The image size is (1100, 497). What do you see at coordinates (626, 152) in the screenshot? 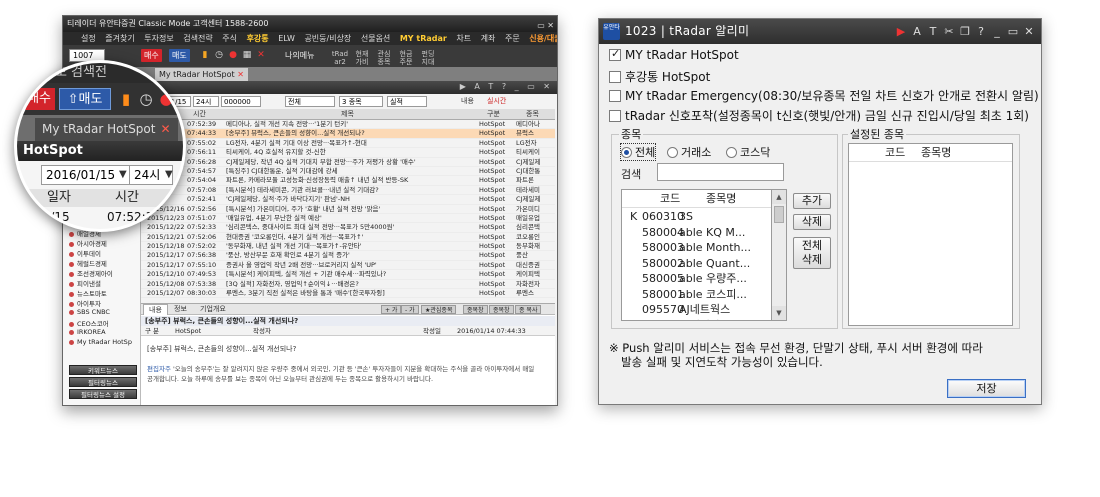
I see `radio-selected` at bounding box center [626, 152].